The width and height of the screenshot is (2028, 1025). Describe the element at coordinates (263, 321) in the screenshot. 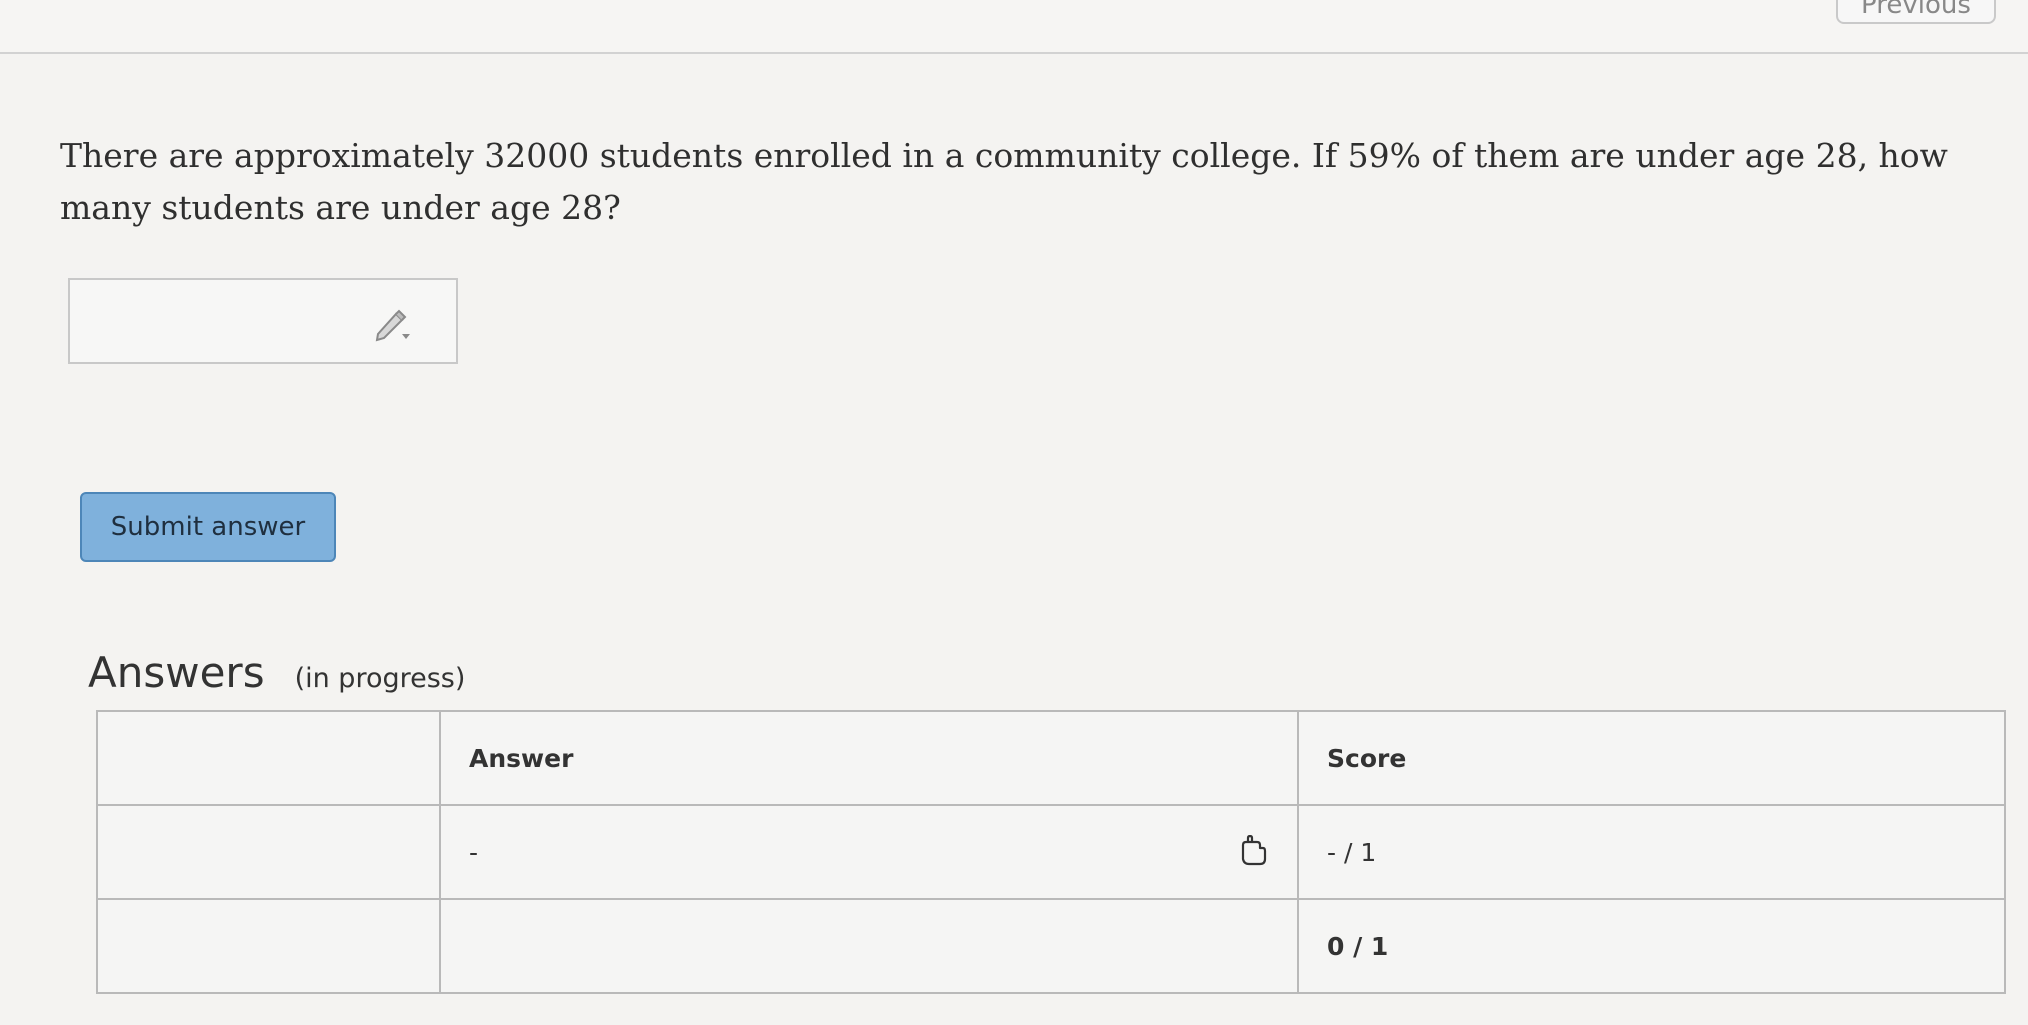

I see `answer-input` at that location.